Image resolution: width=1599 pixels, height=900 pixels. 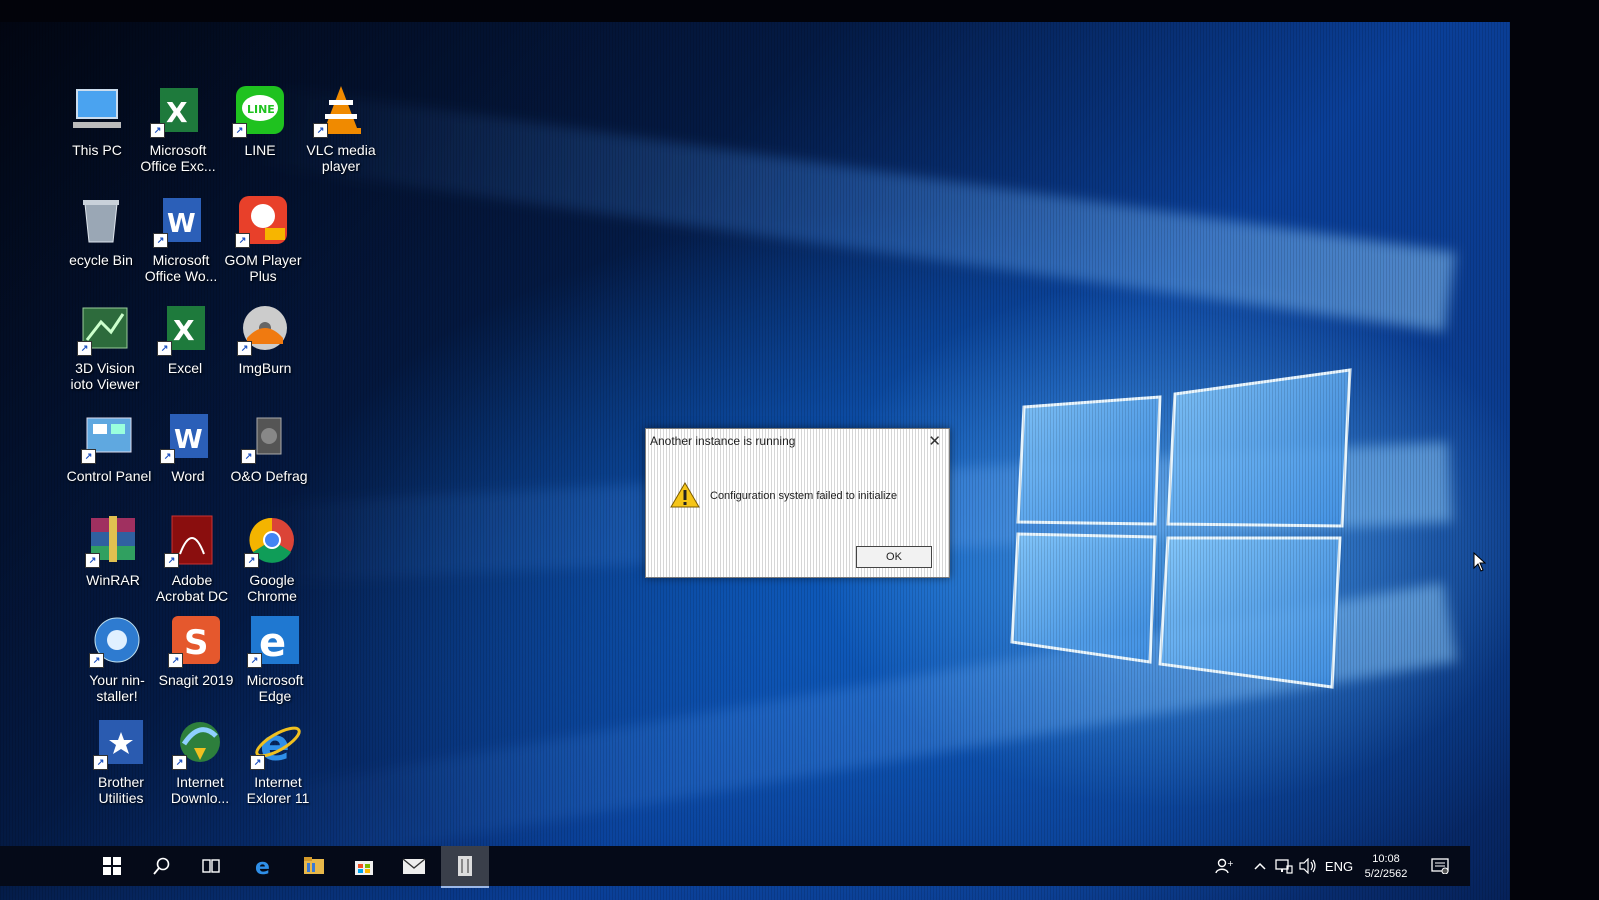 I want to click on desktop-shortcut-label: GOM Player Plus, so click(x=263, y=268).